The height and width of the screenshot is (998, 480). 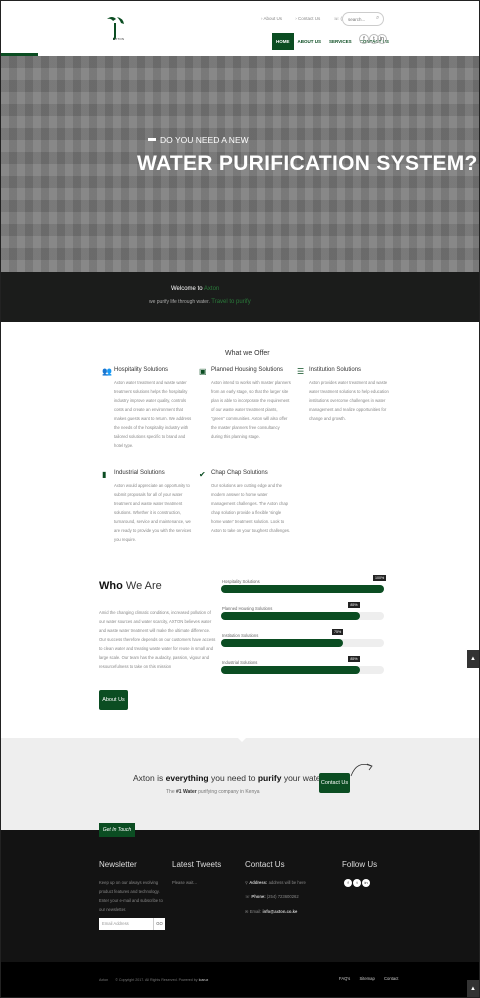 What do you see at coordinates (301, 371) in the screenshot?
I see `list-icon: ☰` at bounding box center [301, 371].